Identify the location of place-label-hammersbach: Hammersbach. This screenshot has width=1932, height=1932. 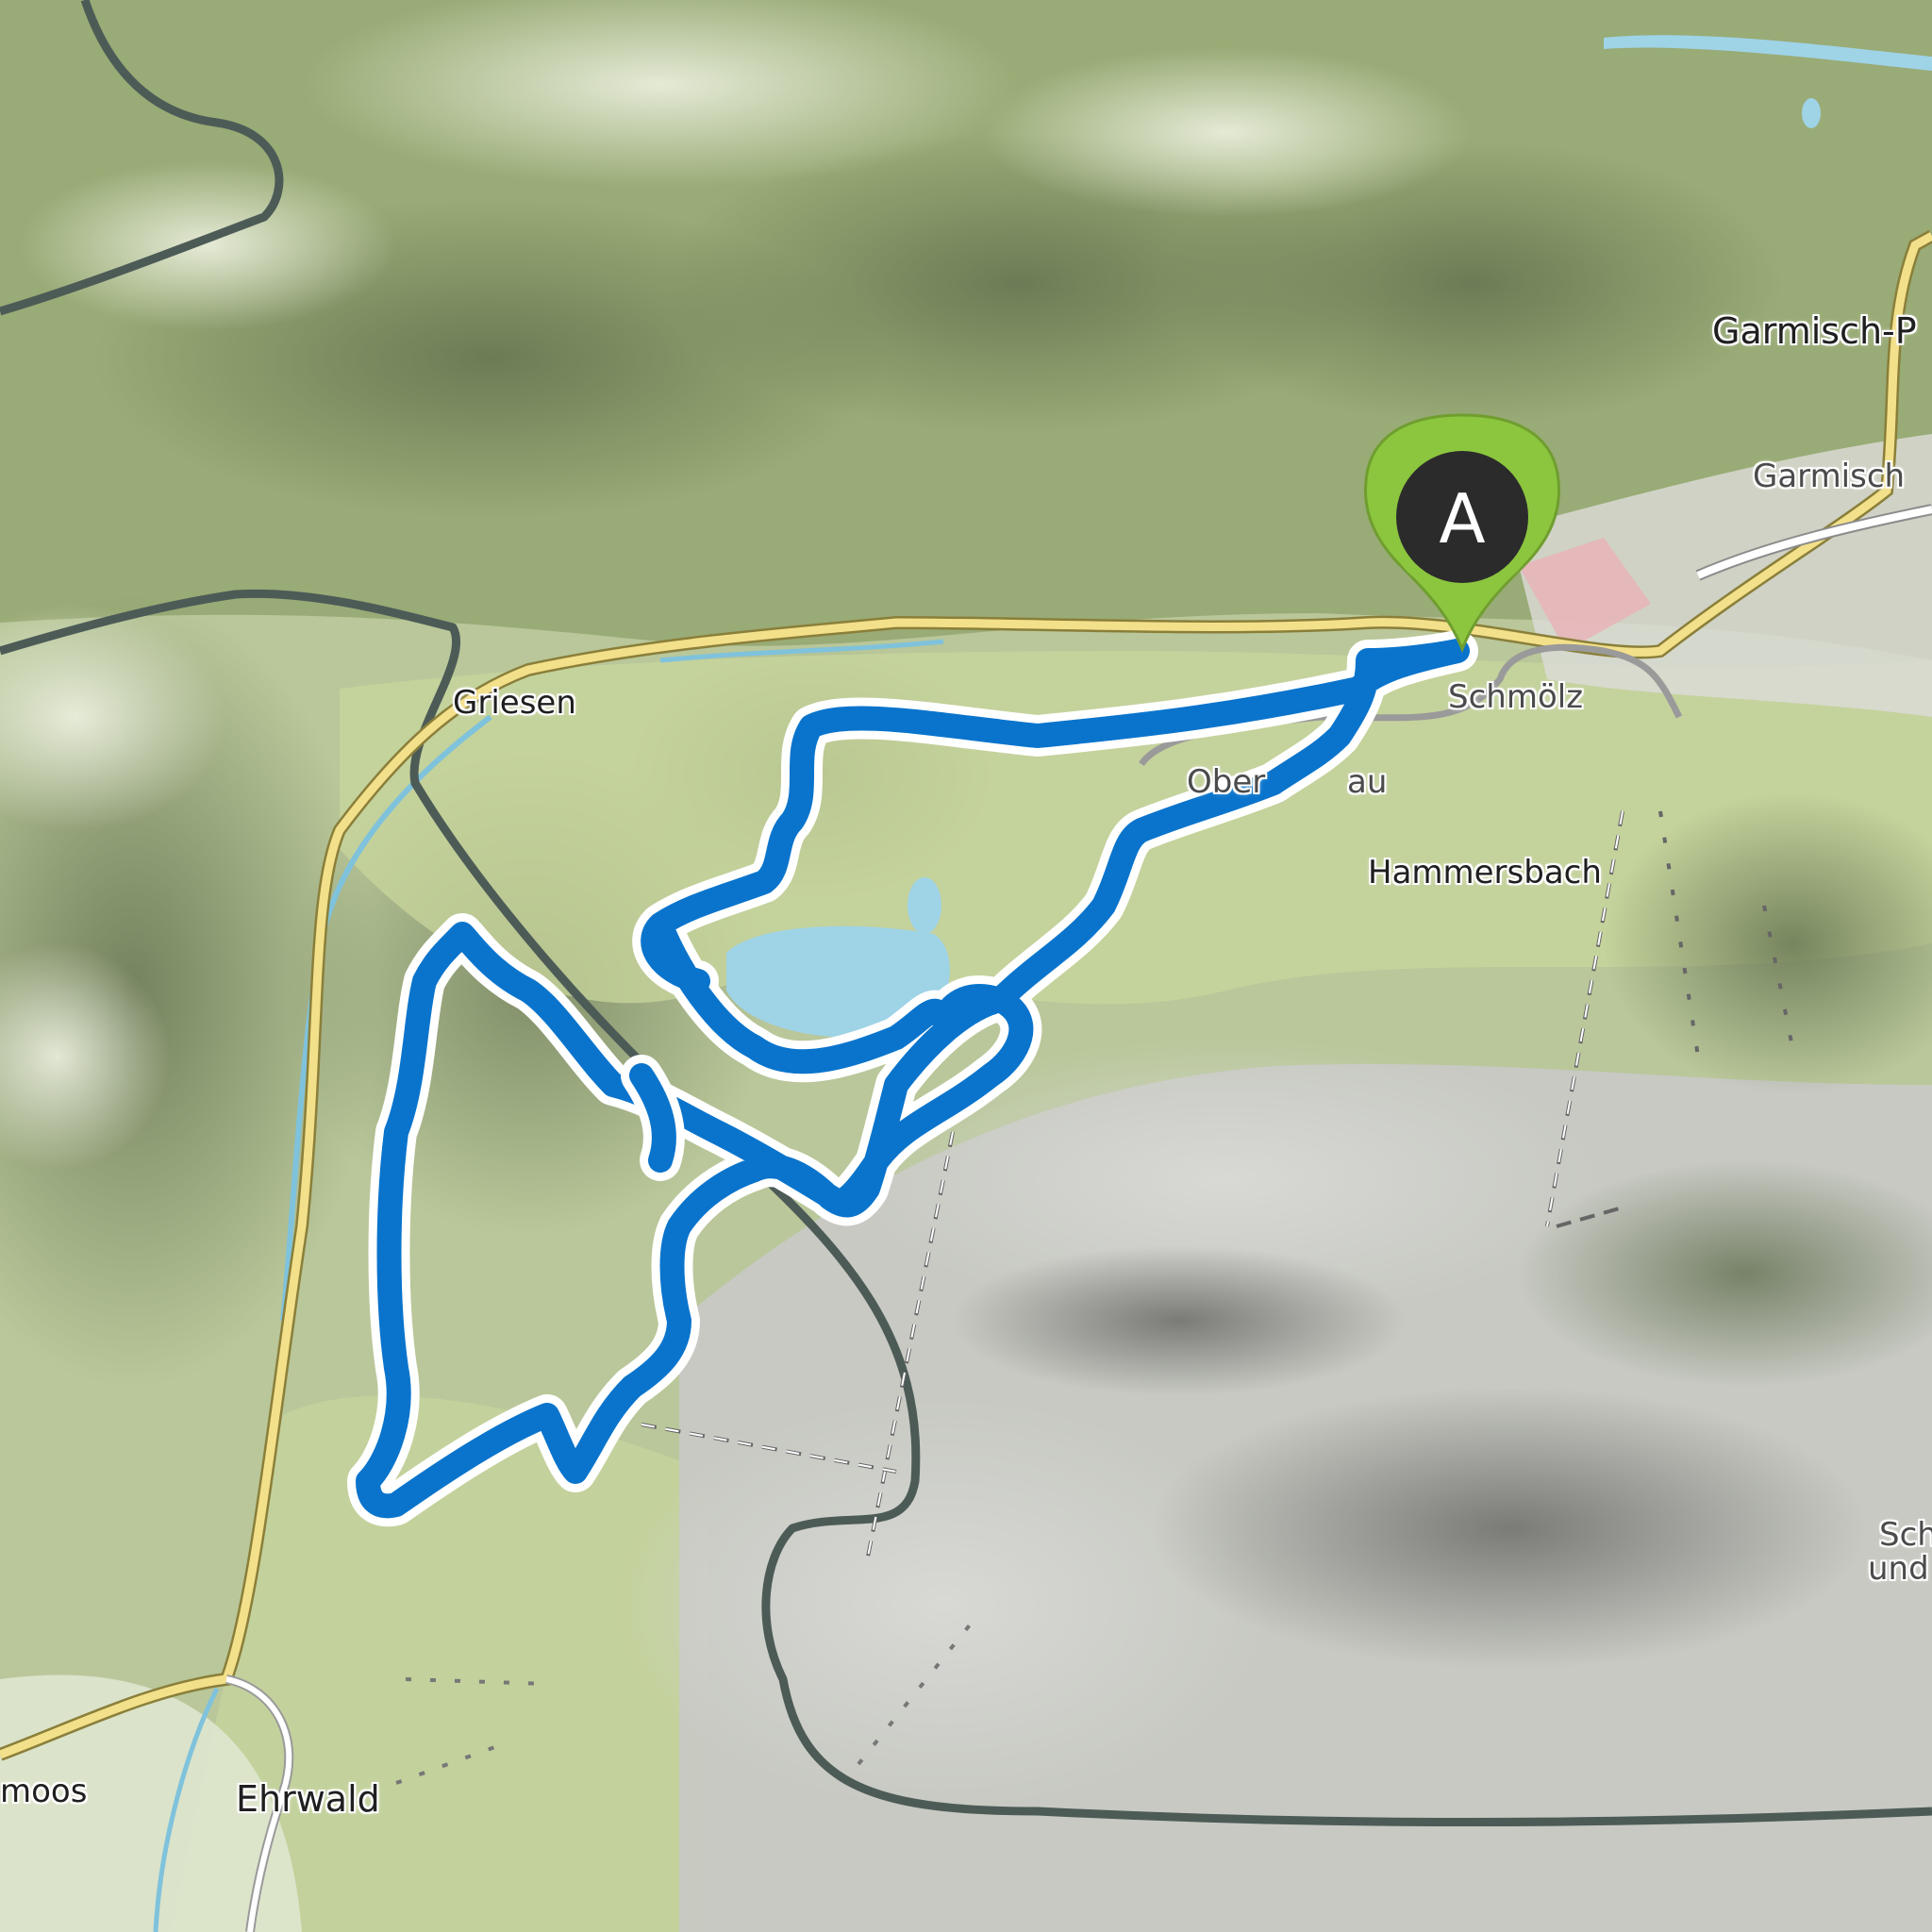
(1485, 872).